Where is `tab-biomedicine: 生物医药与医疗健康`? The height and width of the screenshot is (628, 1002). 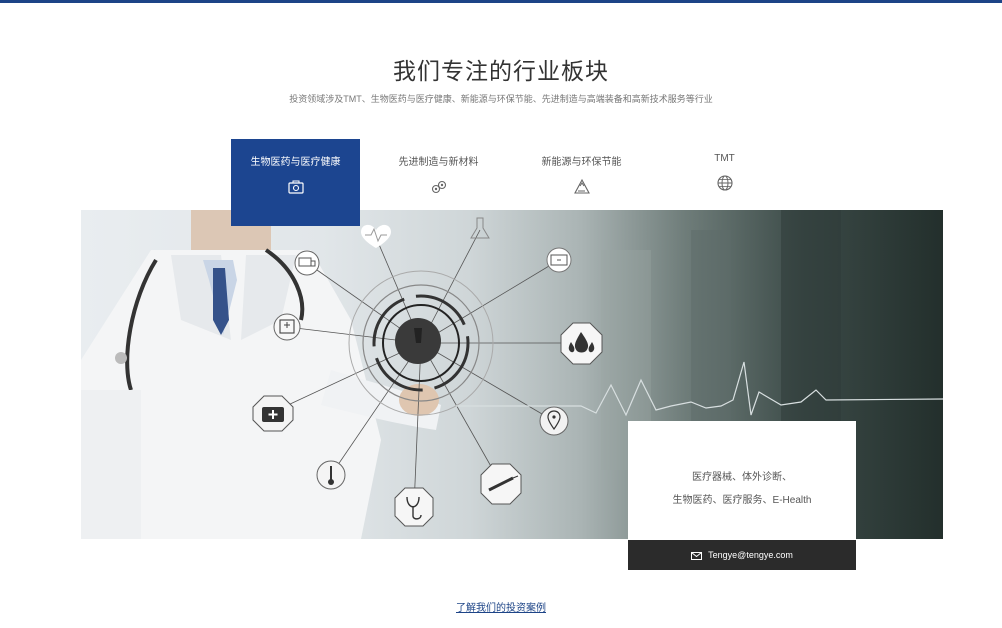
tab-biomedicine: 生物医药与医疗健康 is located at coordinates (295, 182).